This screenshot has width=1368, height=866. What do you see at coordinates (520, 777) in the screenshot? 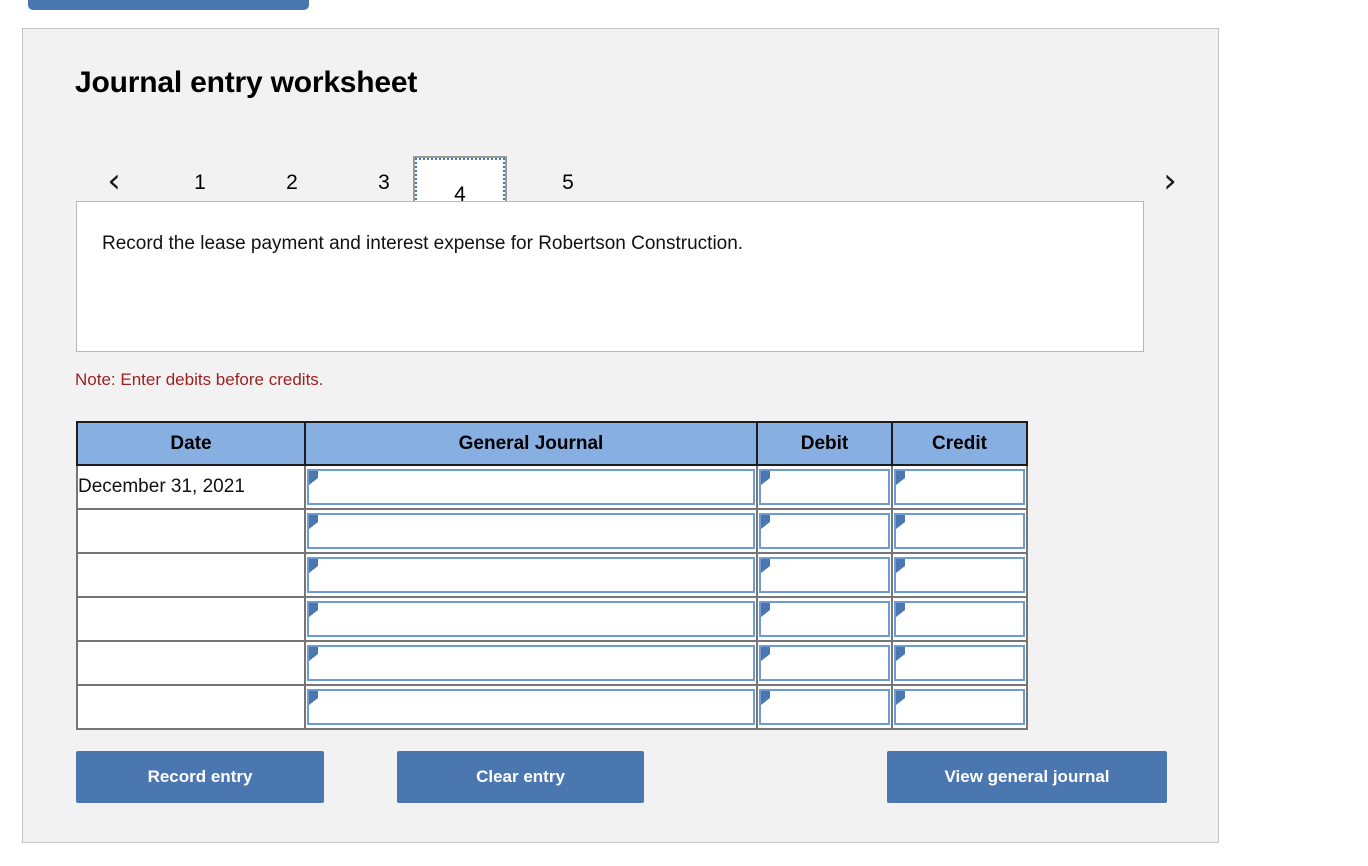
I see `clear-entry-button: Clear entry` at bounding box center [520, 777].